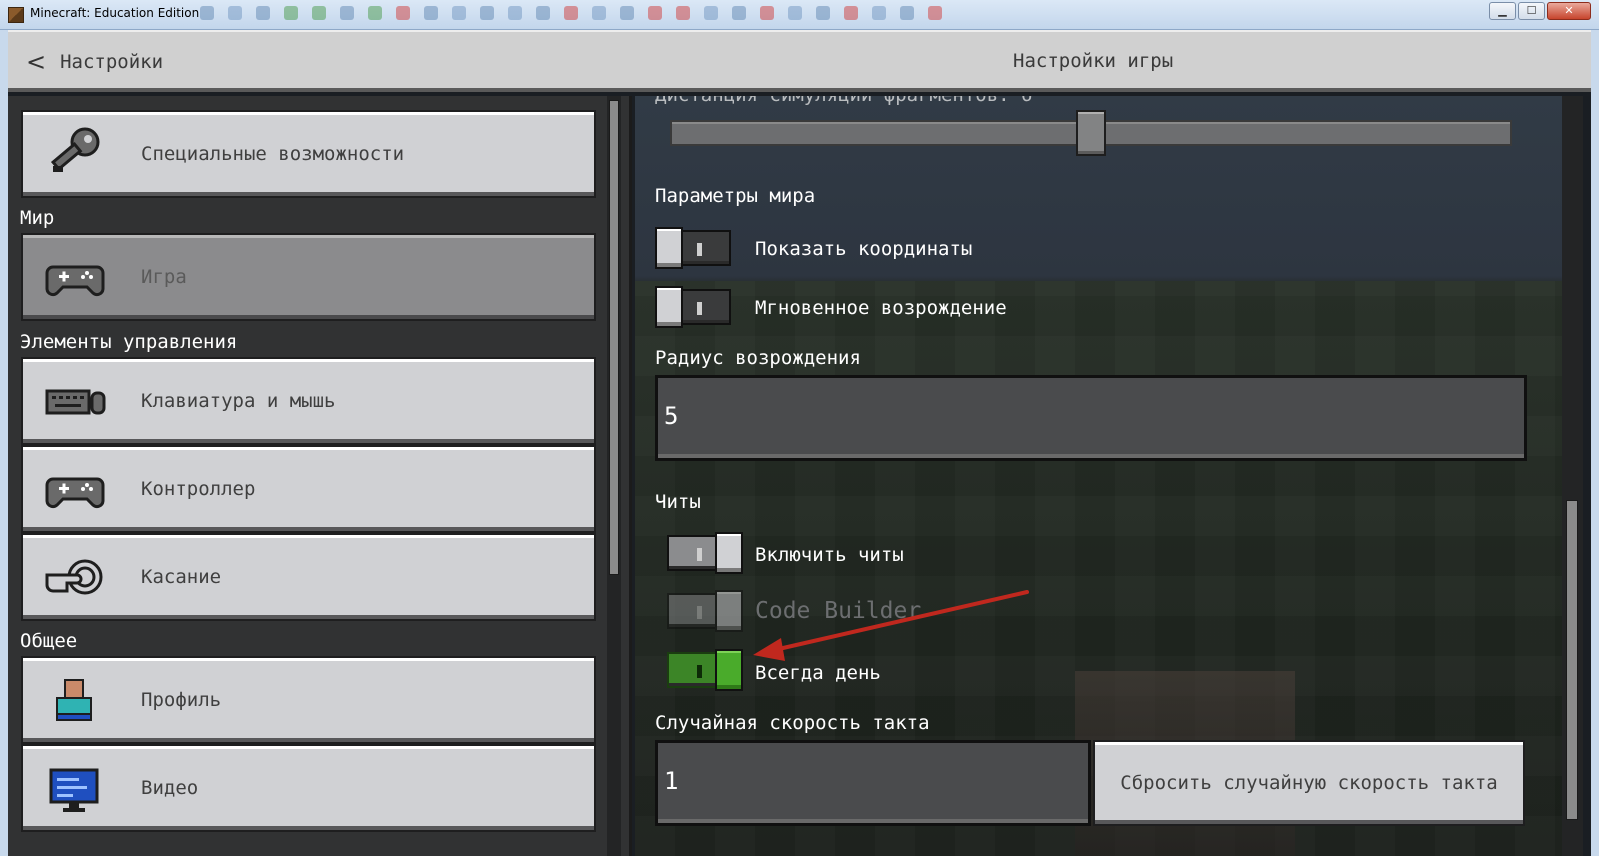 Image resolution: width=1599 pixels, height=856 pixels. I want to click on sidebar-item-touch: Касание, so click(308, 577).